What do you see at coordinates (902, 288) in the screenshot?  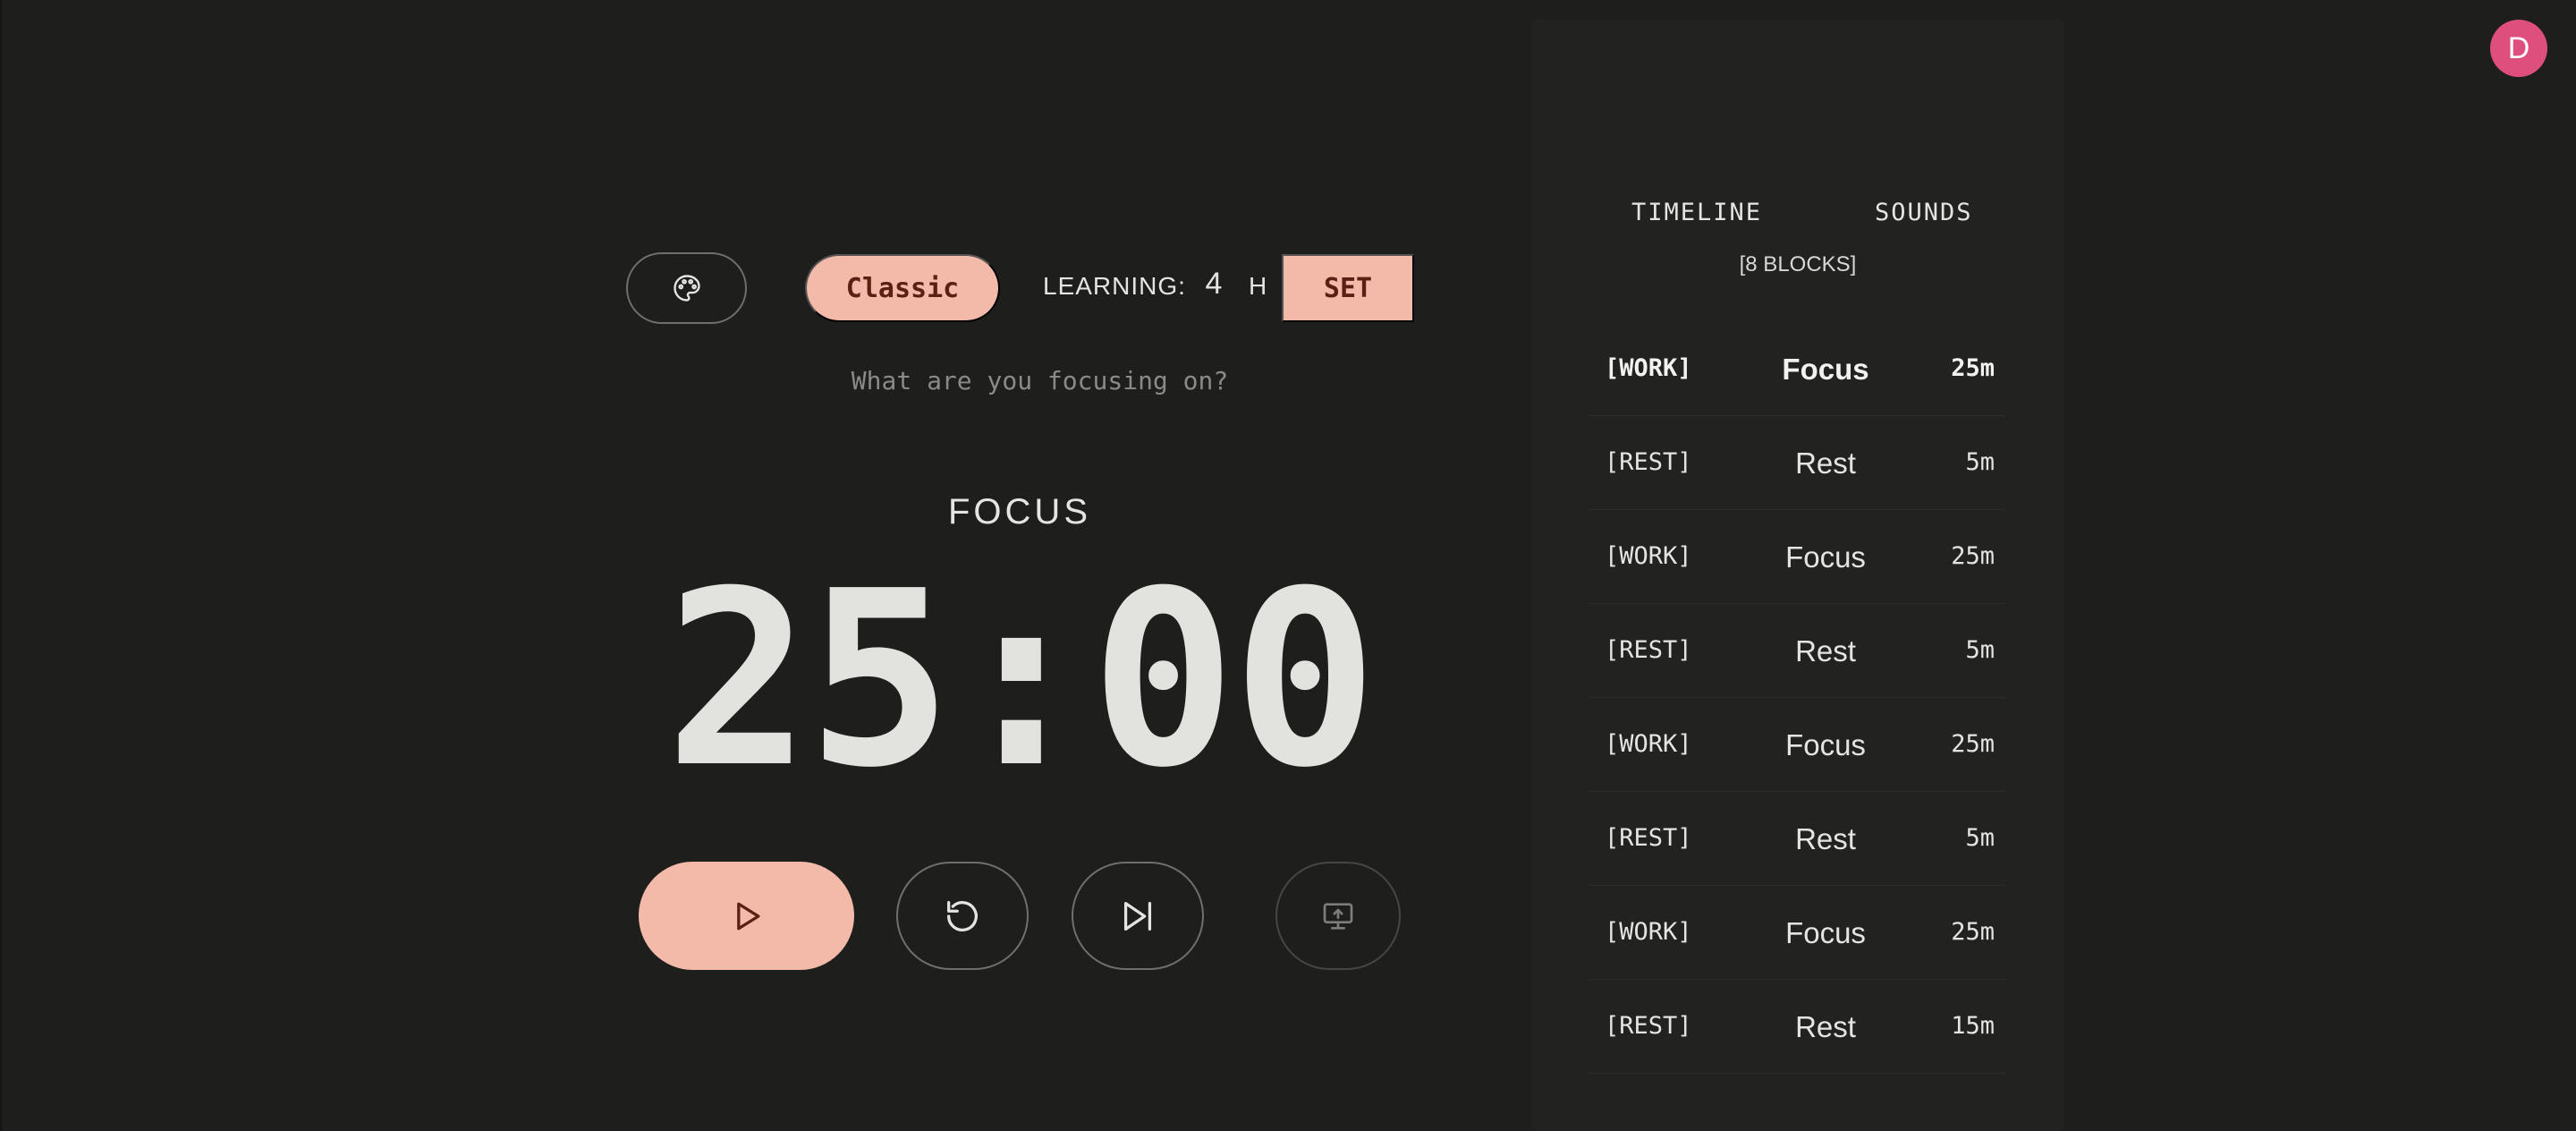 I see `timer-mode-button: Classic` at bounding box center [902, 288].